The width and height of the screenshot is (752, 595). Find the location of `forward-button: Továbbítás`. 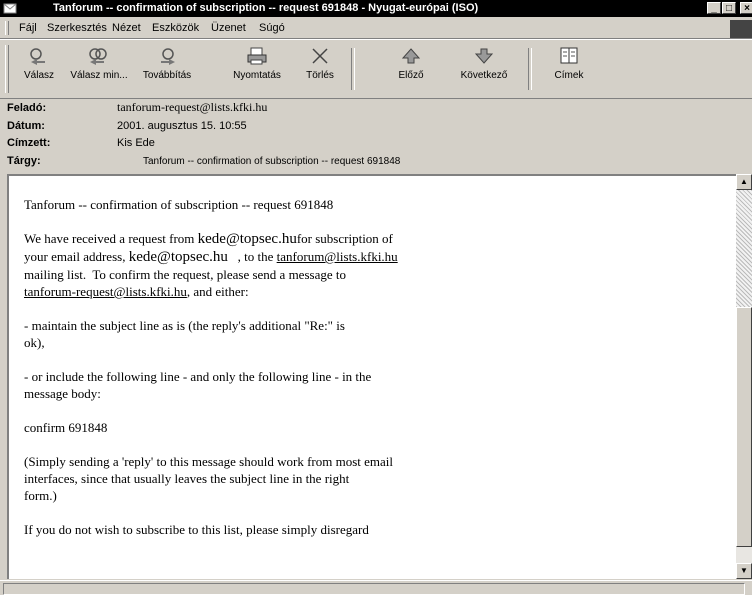

forward-button: Továbbítás is located at coordinates (167, 68).